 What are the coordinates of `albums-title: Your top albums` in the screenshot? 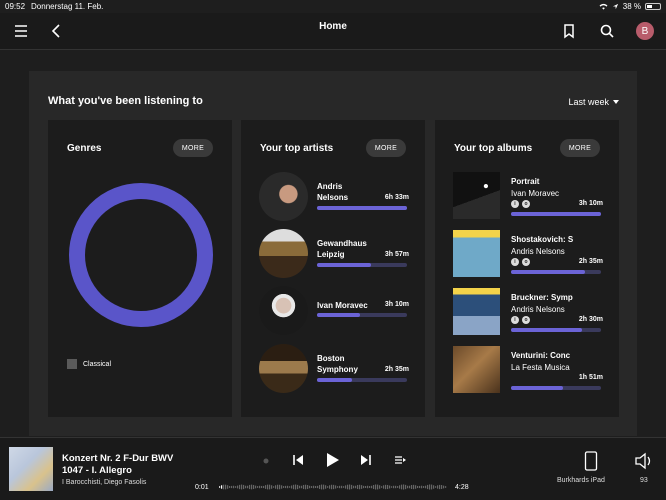 It's located at (493, 148).